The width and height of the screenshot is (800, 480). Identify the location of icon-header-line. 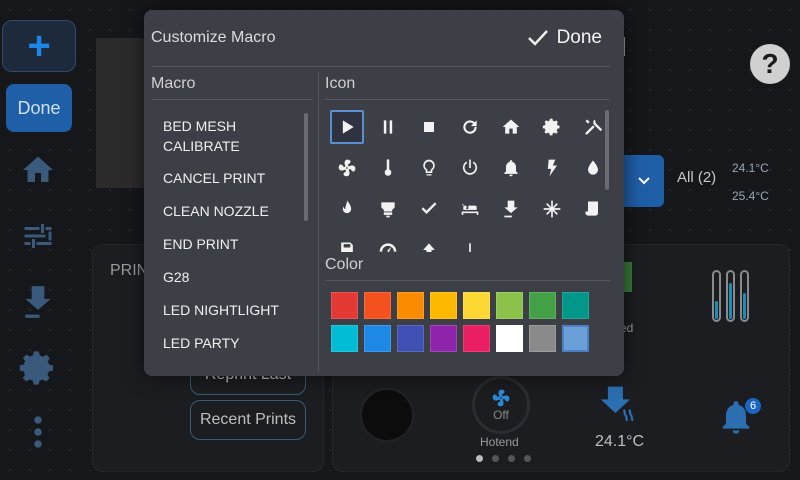
(467, 99).